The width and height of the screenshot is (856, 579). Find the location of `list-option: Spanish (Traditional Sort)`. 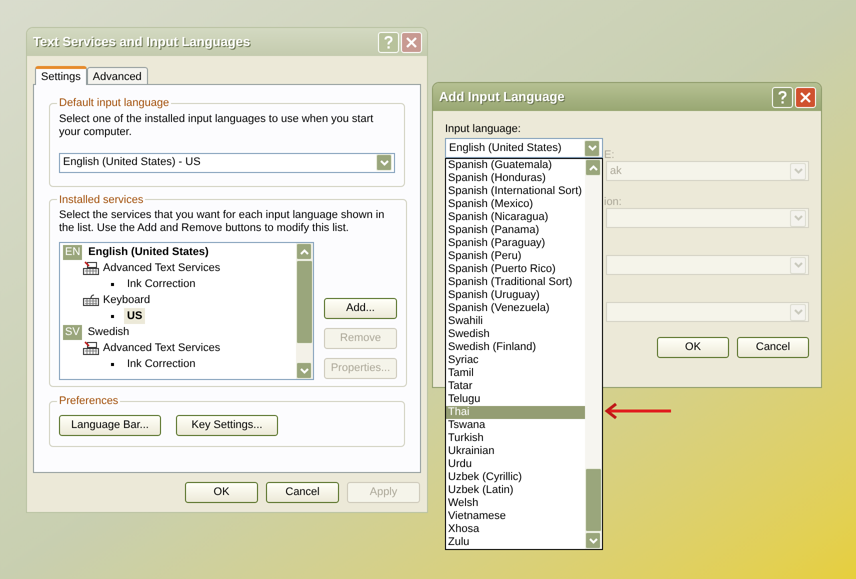

list-option: Spanish (Traditional Sort) is located at coordinates (515, 282).